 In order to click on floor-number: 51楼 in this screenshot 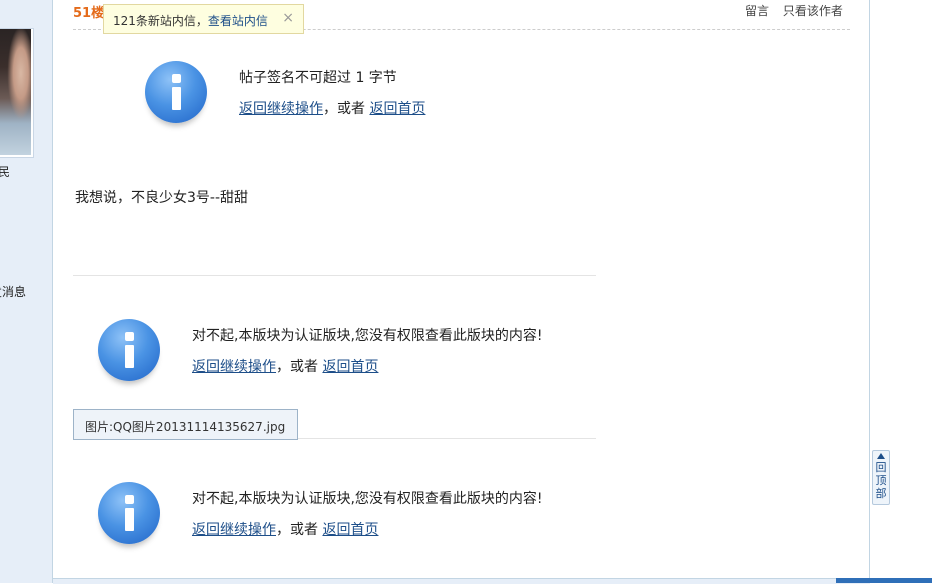, I will do `click(89, 13)`.